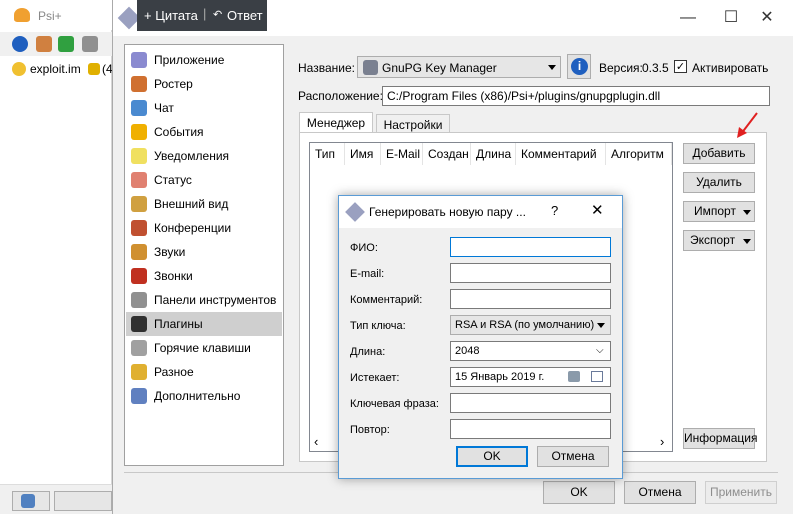  Describe the element at coordinates (179, 132) in the screenshot. I see `nav-item-label: События` at that location.